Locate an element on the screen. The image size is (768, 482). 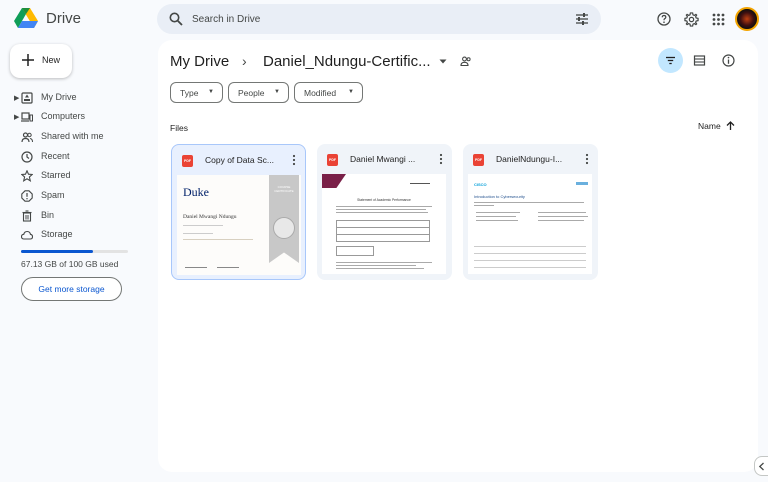
sidebar-item-spam: Spam is located at coordinates (75, 196).